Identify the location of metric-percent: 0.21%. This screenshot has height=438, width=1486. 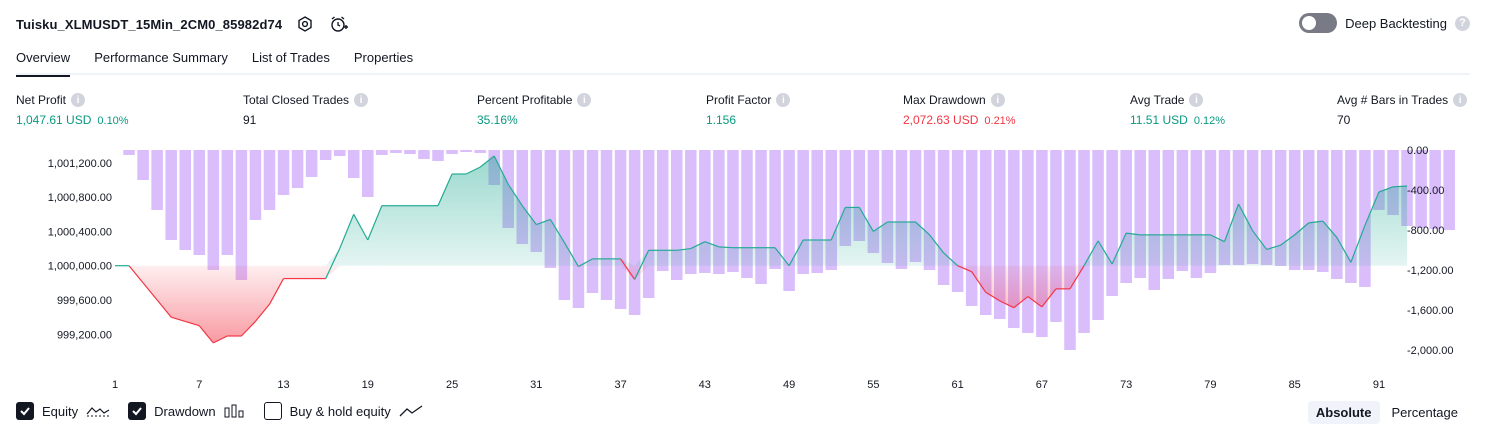
(1000, 121).